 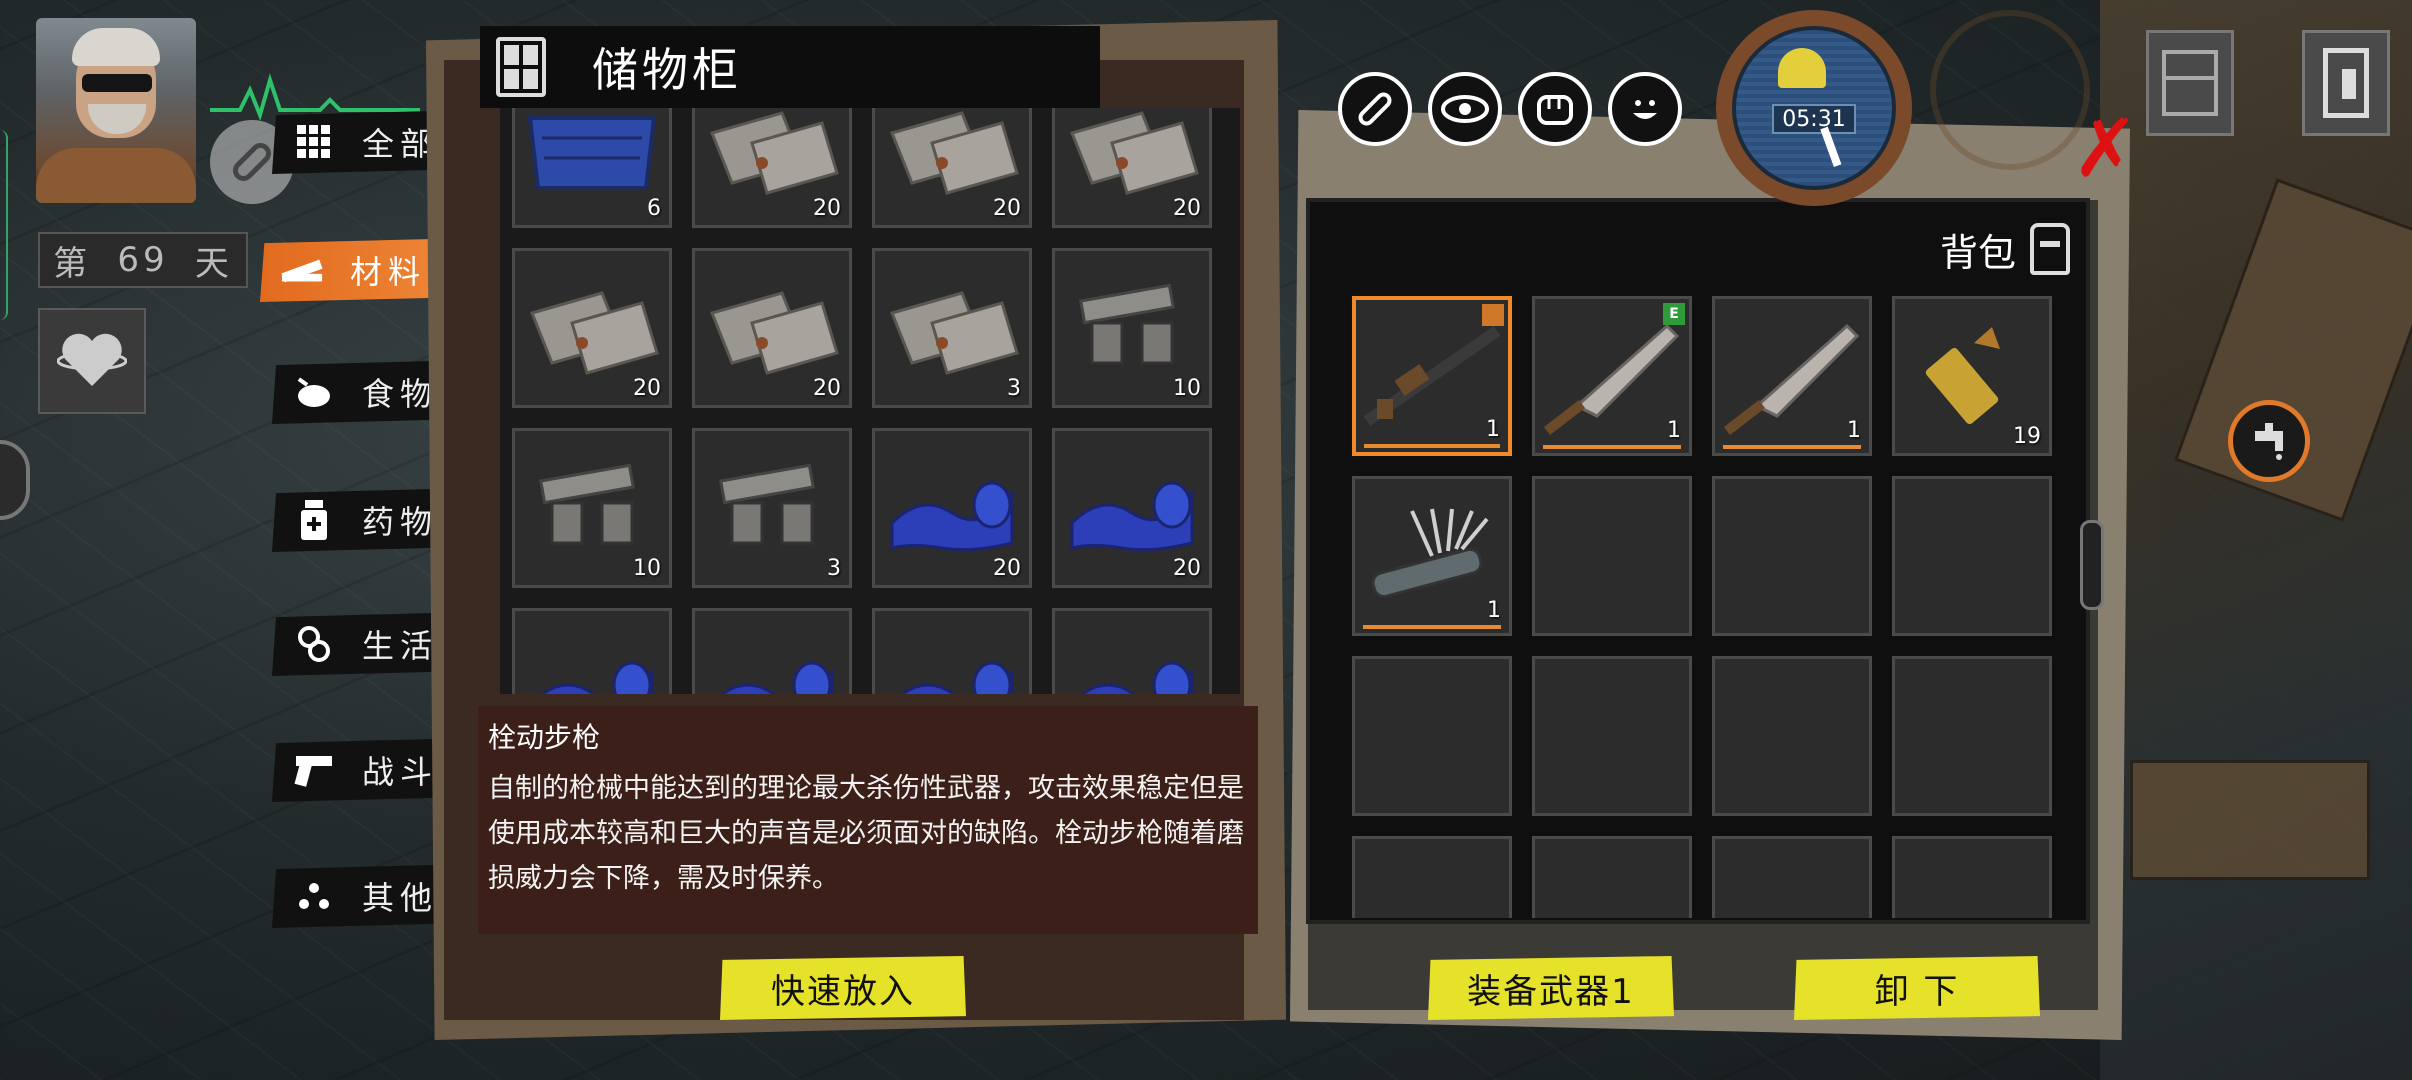 I want to click on faucet-icon, so click(x=2269, y=441).